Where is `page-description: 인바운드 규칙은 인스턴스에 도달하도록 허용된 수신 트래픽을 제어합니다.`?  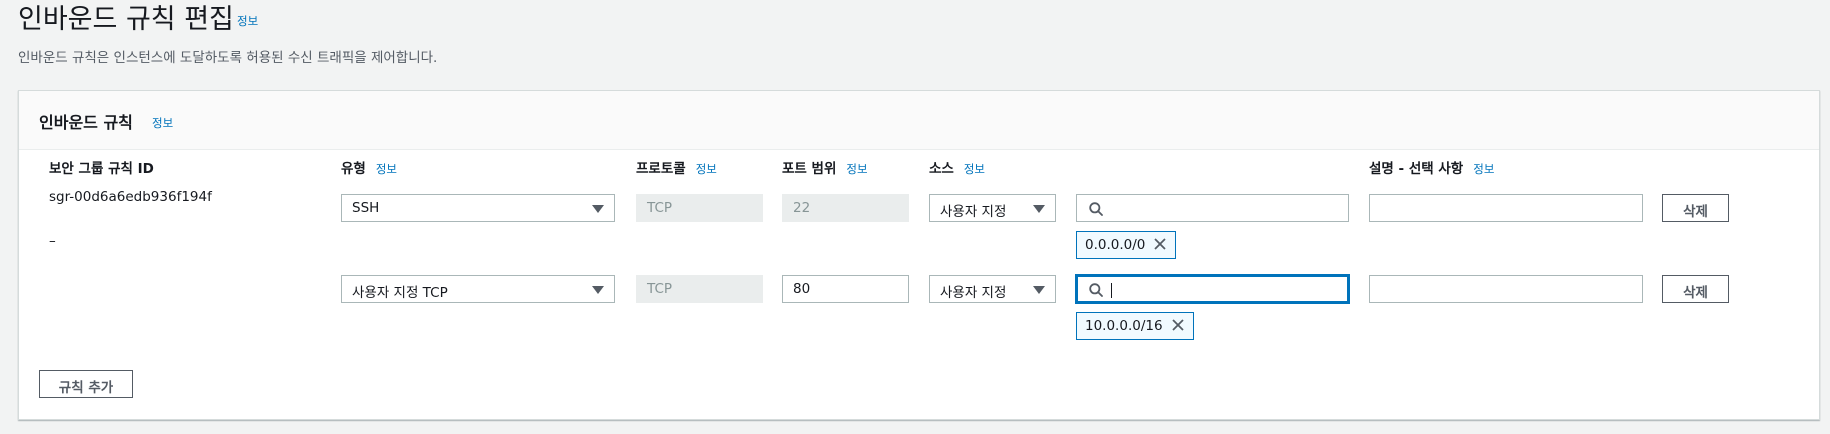 page-description: 인바운드 규칙은 인스턴스에 도달하도록 허용된 수신 트래픽을 제어합니다. is located at coordinates (228, 58).